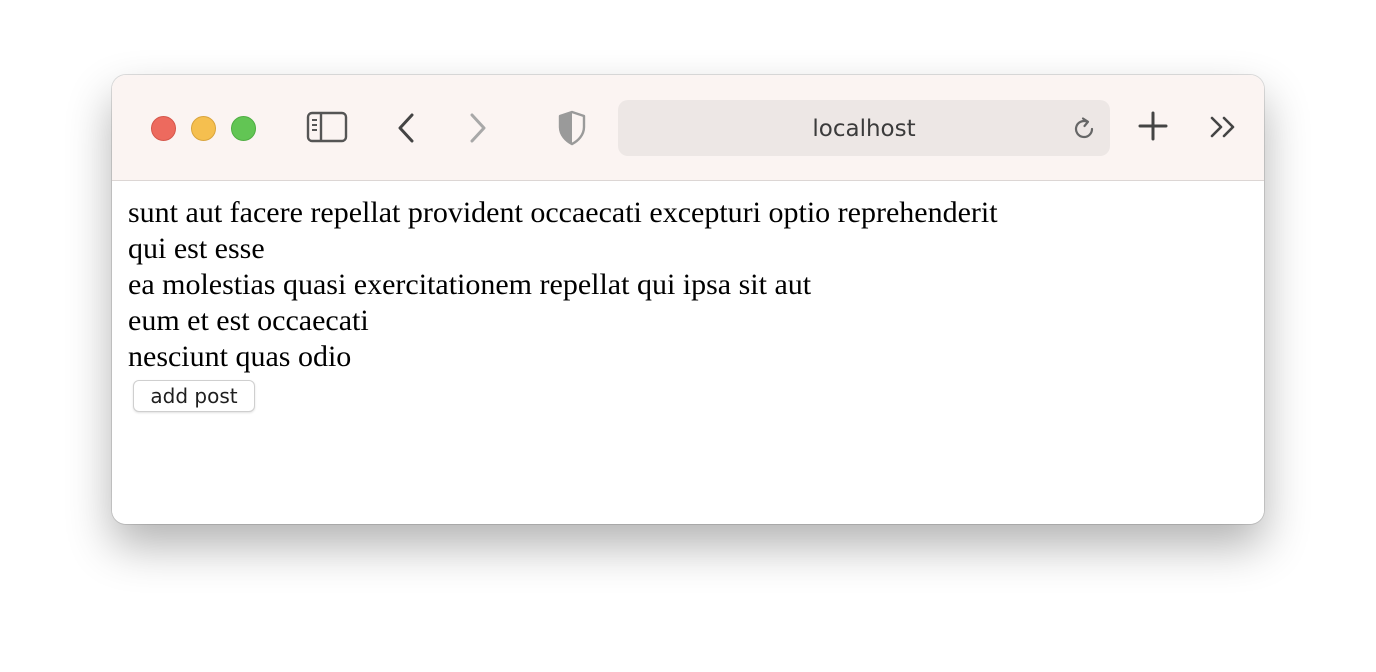  Describe the element at coordinates (1084, 129) in the screenshot. I see `reload-icon` at that location.